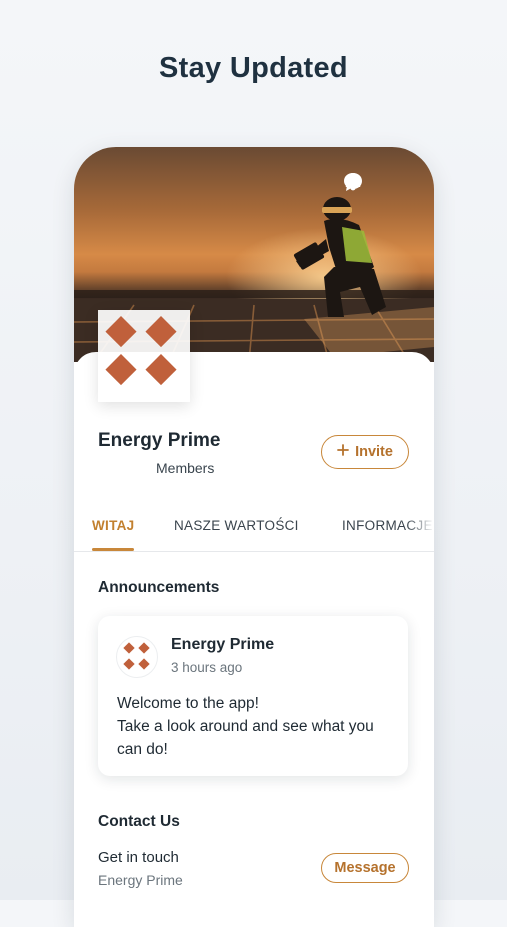 The image size is (507, 927). I want to click on tab-witaj: WITAJ, so click(113, 525).